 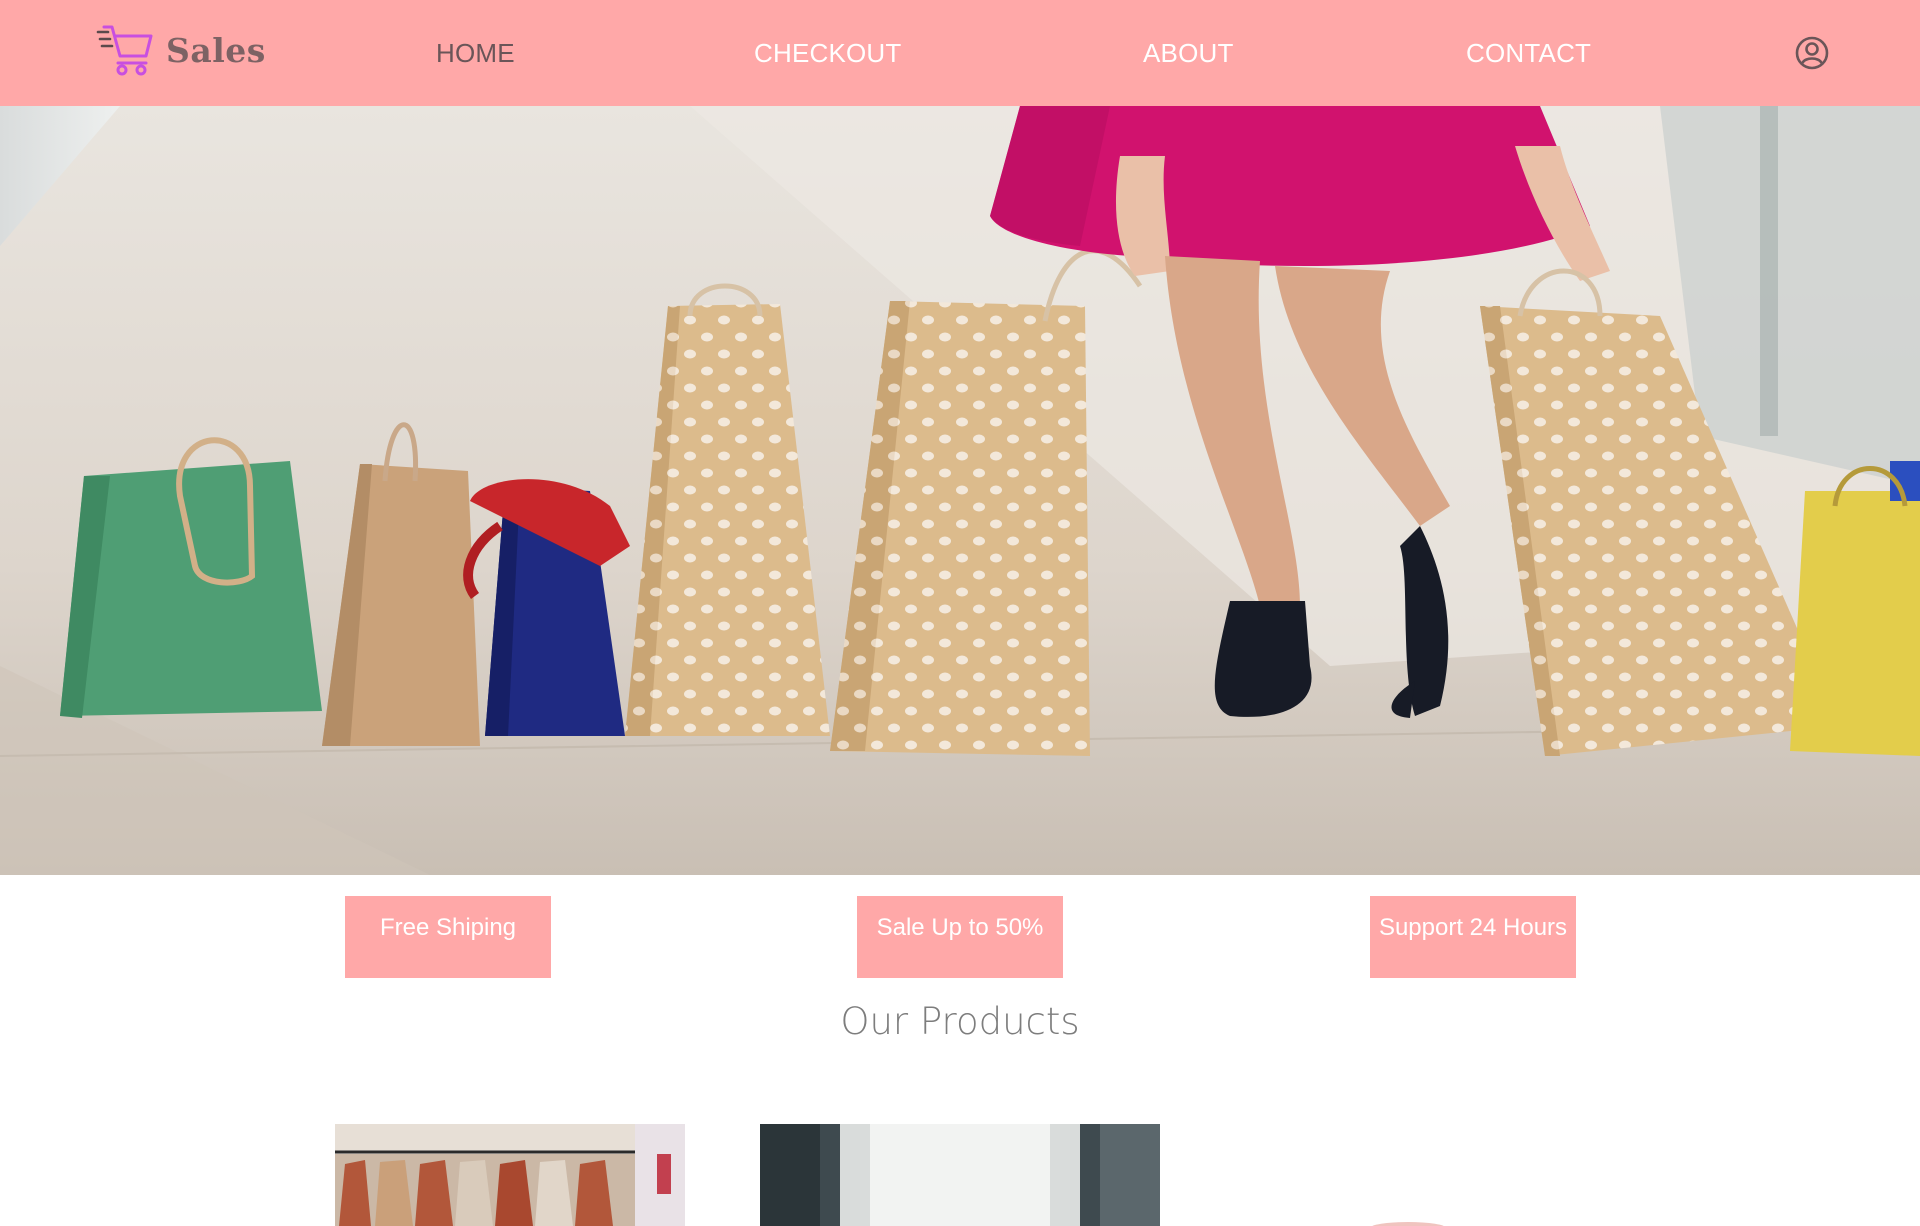 I want to click on nav-about-link: ABOUT, so click(x=1188, y=53).